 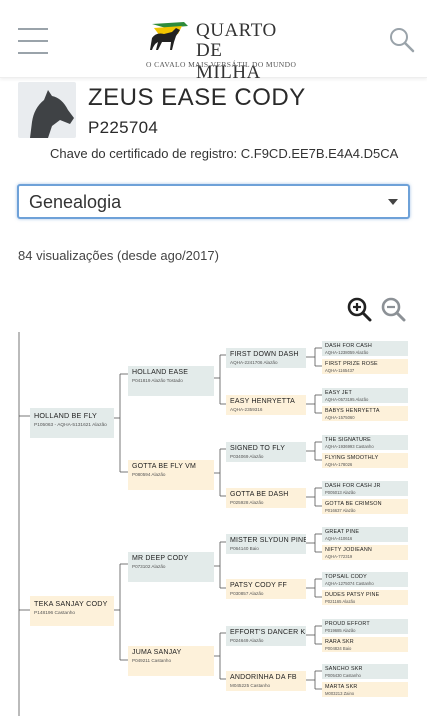 I want to click on node-name: TOPSAIL CODY, so click(x=346, y=577).